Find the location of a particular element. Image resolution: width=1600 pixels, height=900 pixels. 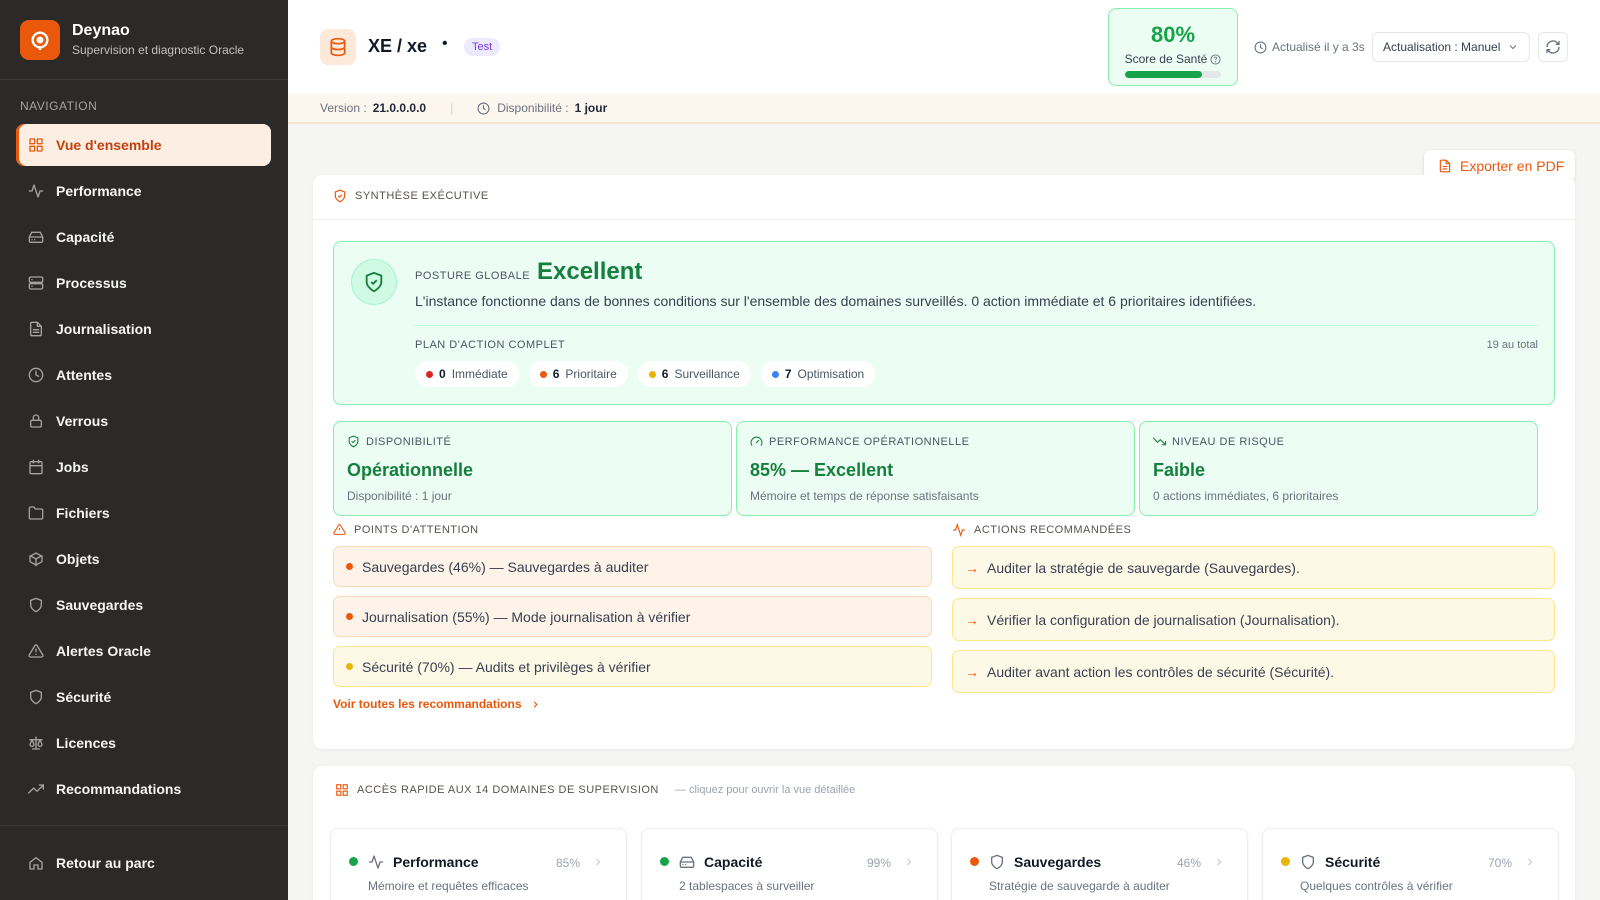

chevron-right-icon is located at coordinates (535, 704).